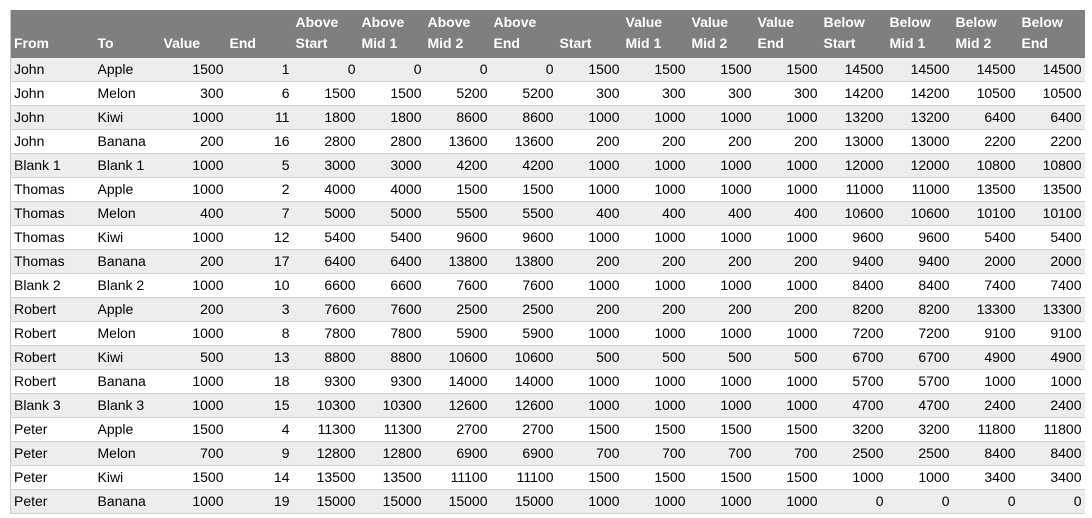 The width and height of the screenshot is (1092, 518). I want to click on table-cell: 6400, so click(391, 261).